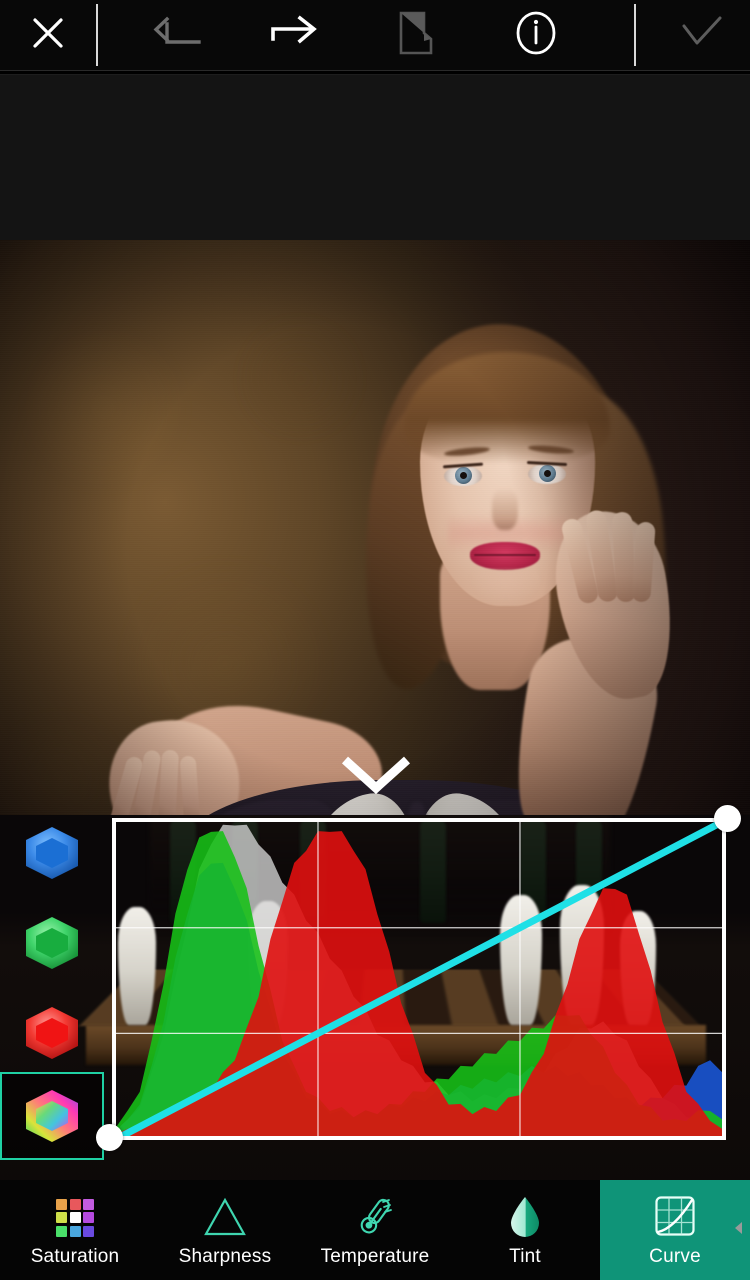 The width and height of the screenshot is (750, 1280). I want to click on tool-curve: Curve, so click(675, 1230).